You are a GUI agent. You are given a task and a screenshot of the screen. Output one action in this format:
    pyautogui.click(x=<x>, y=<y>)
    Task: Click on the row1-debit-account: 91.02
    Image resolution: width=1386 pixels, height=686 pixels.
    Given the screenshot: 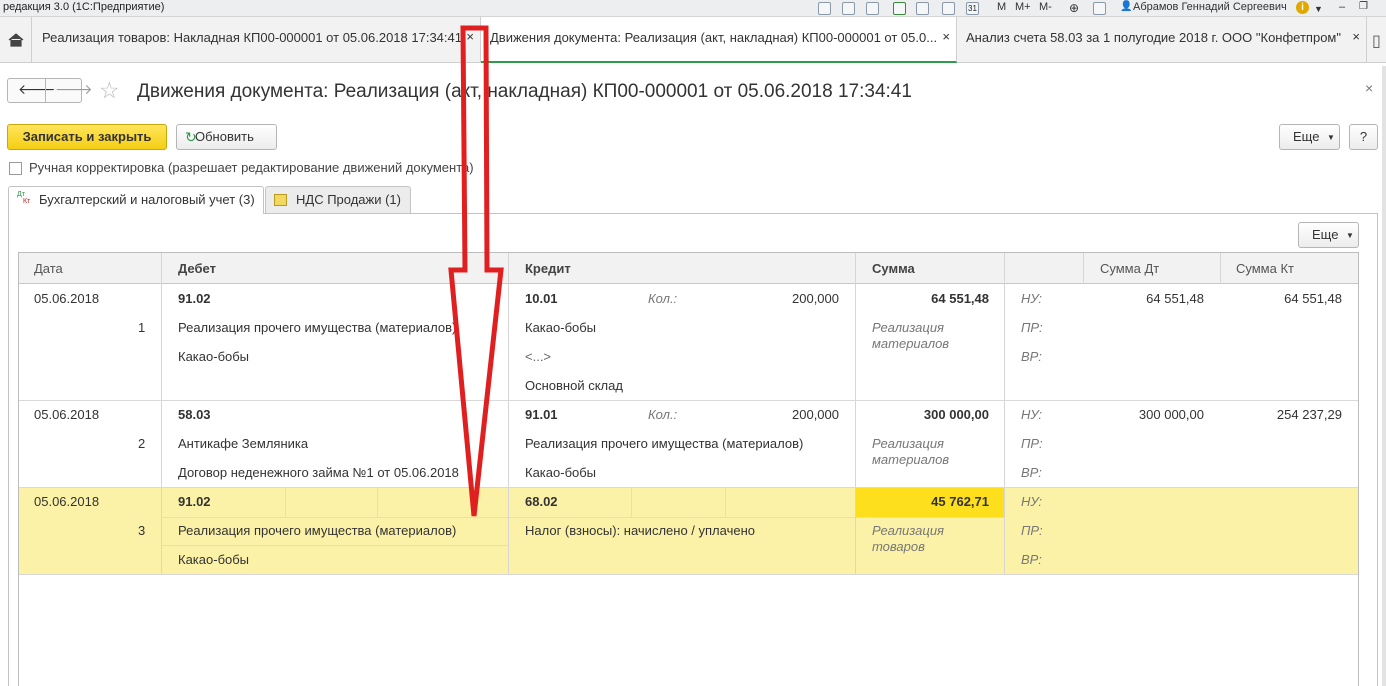 What is the action you would take?
    pyautogui.click(x=194, y=298)
    